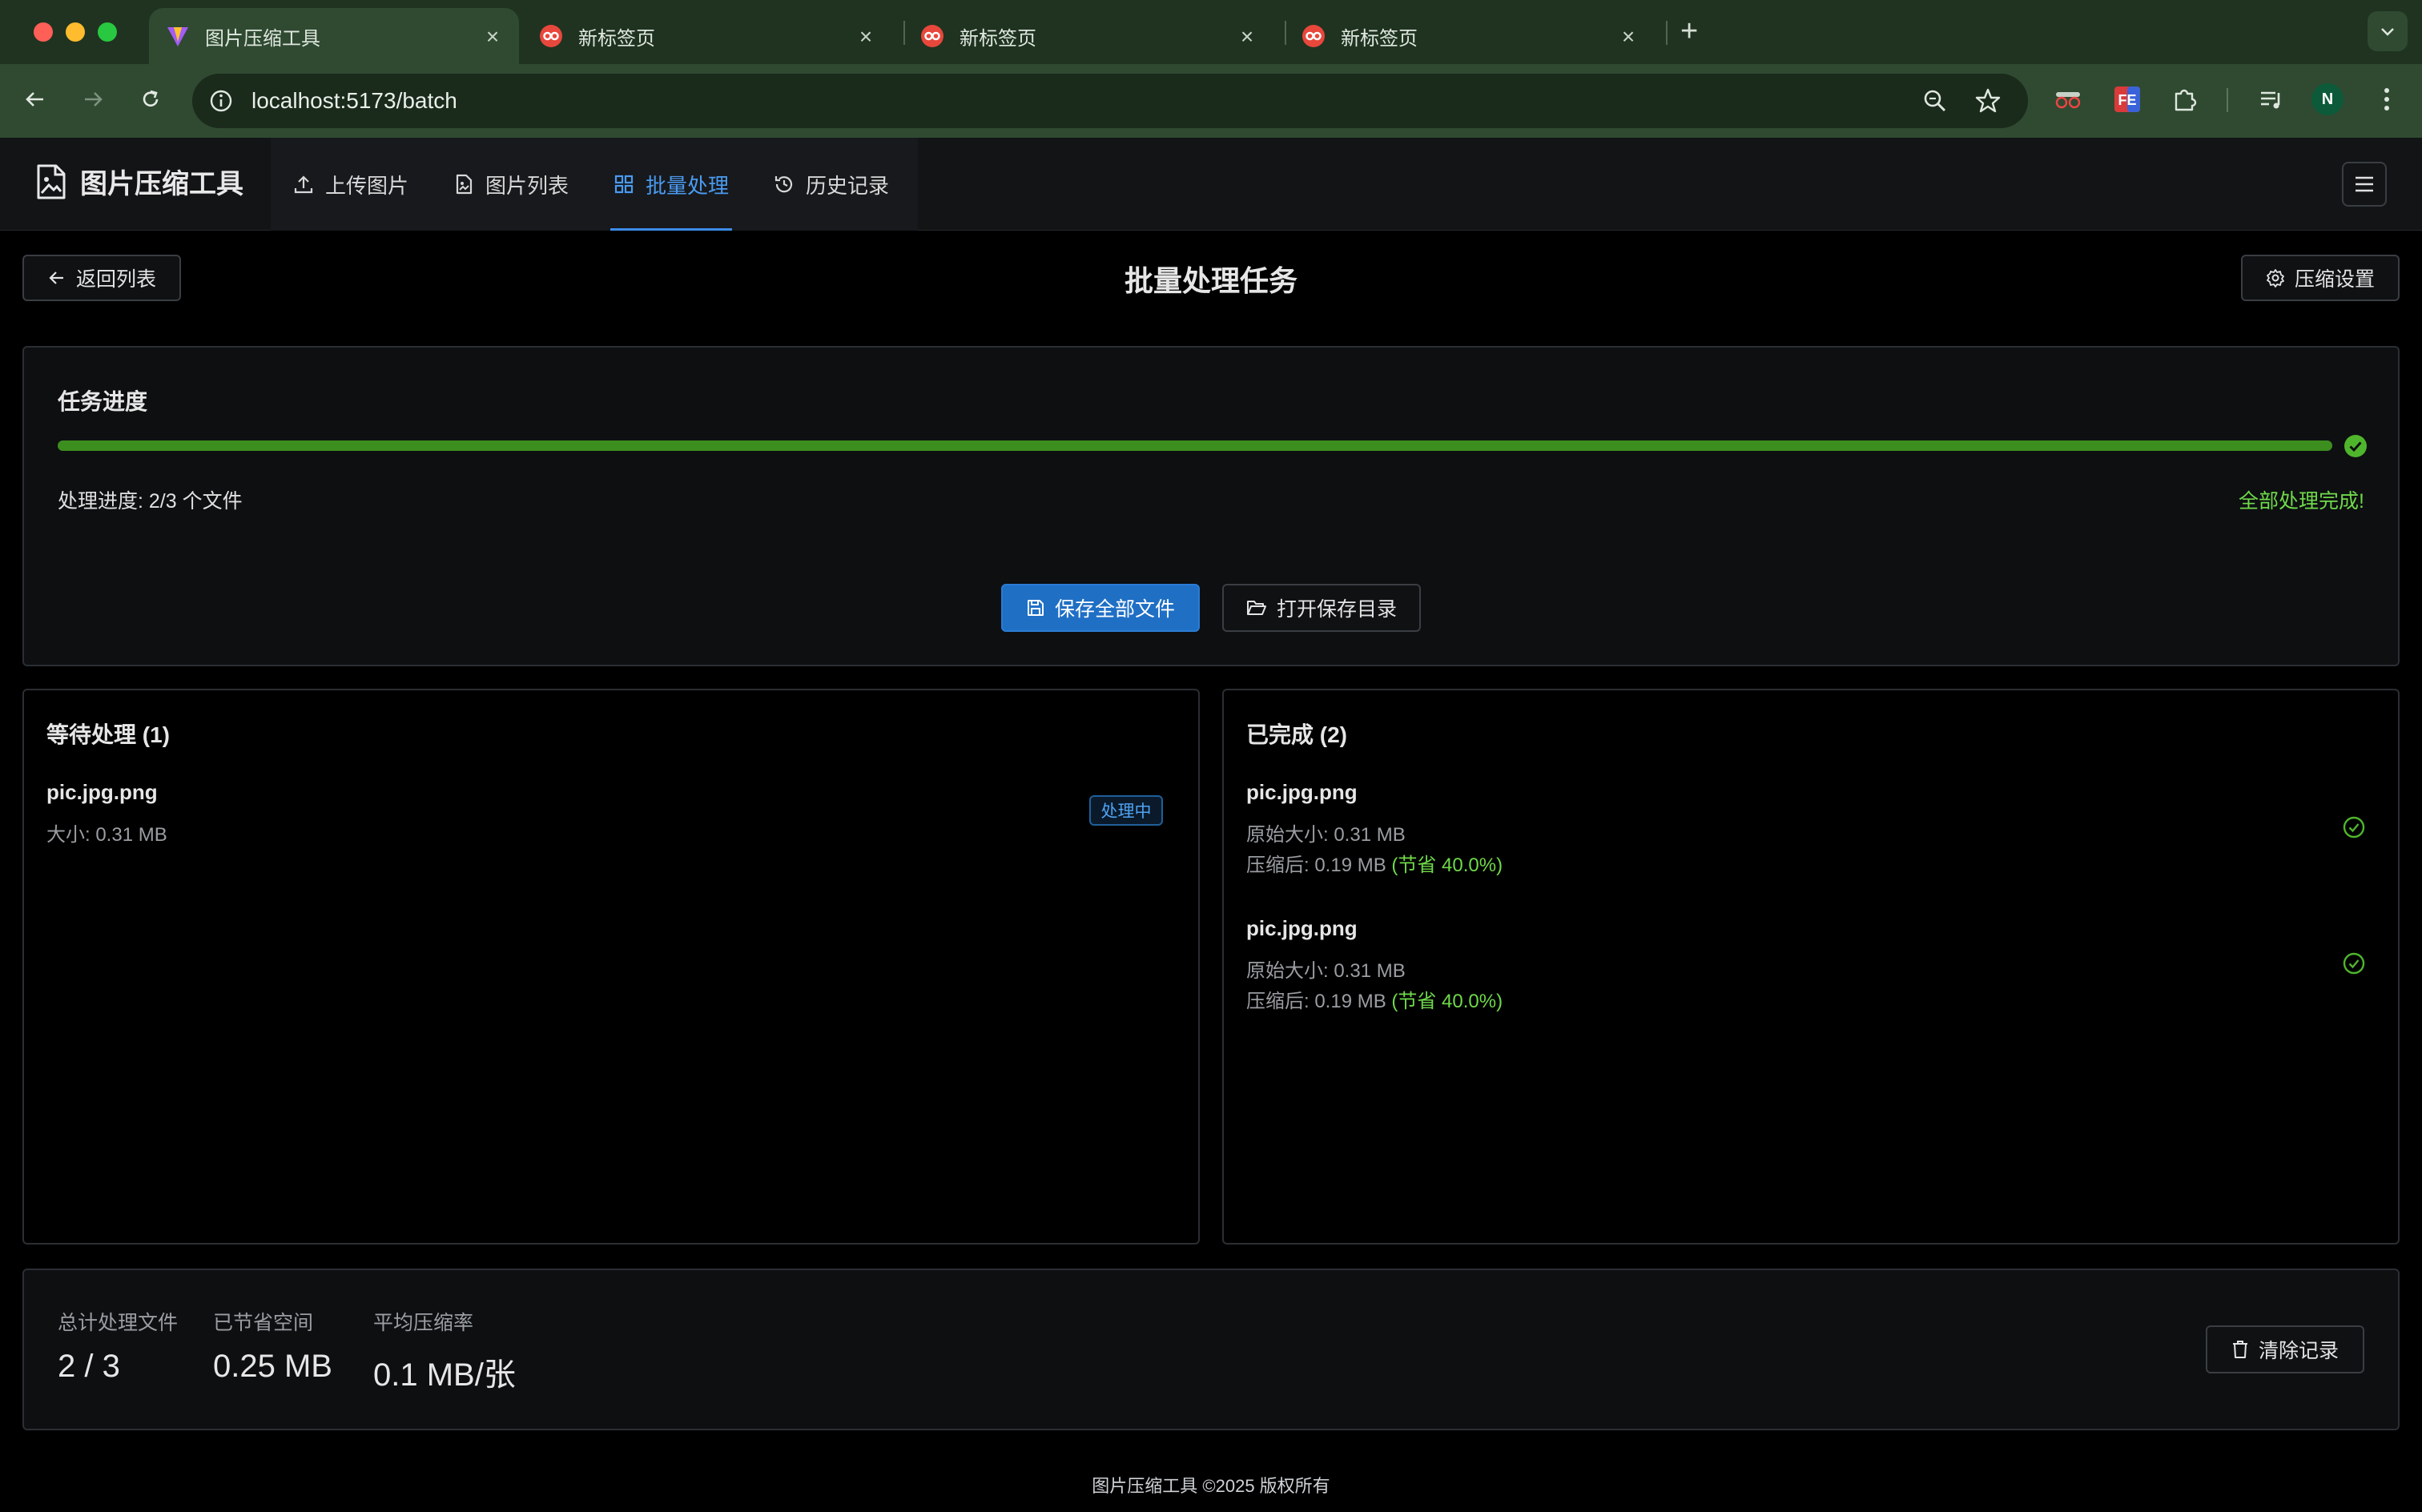 Image resolution: width=2422 pixels, height=1512 pixels. I want to click on total-files-value: 2 / 3, so click(89, 1366).